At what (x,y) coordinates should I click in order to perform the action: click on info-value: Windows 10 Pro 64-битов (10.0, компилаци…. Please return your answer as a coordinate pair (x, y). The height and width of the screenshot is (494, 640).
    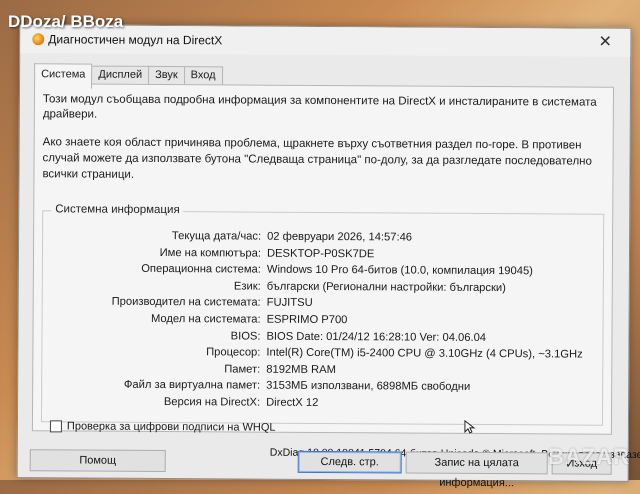
    Looking at the image, I should click on (399, 270).